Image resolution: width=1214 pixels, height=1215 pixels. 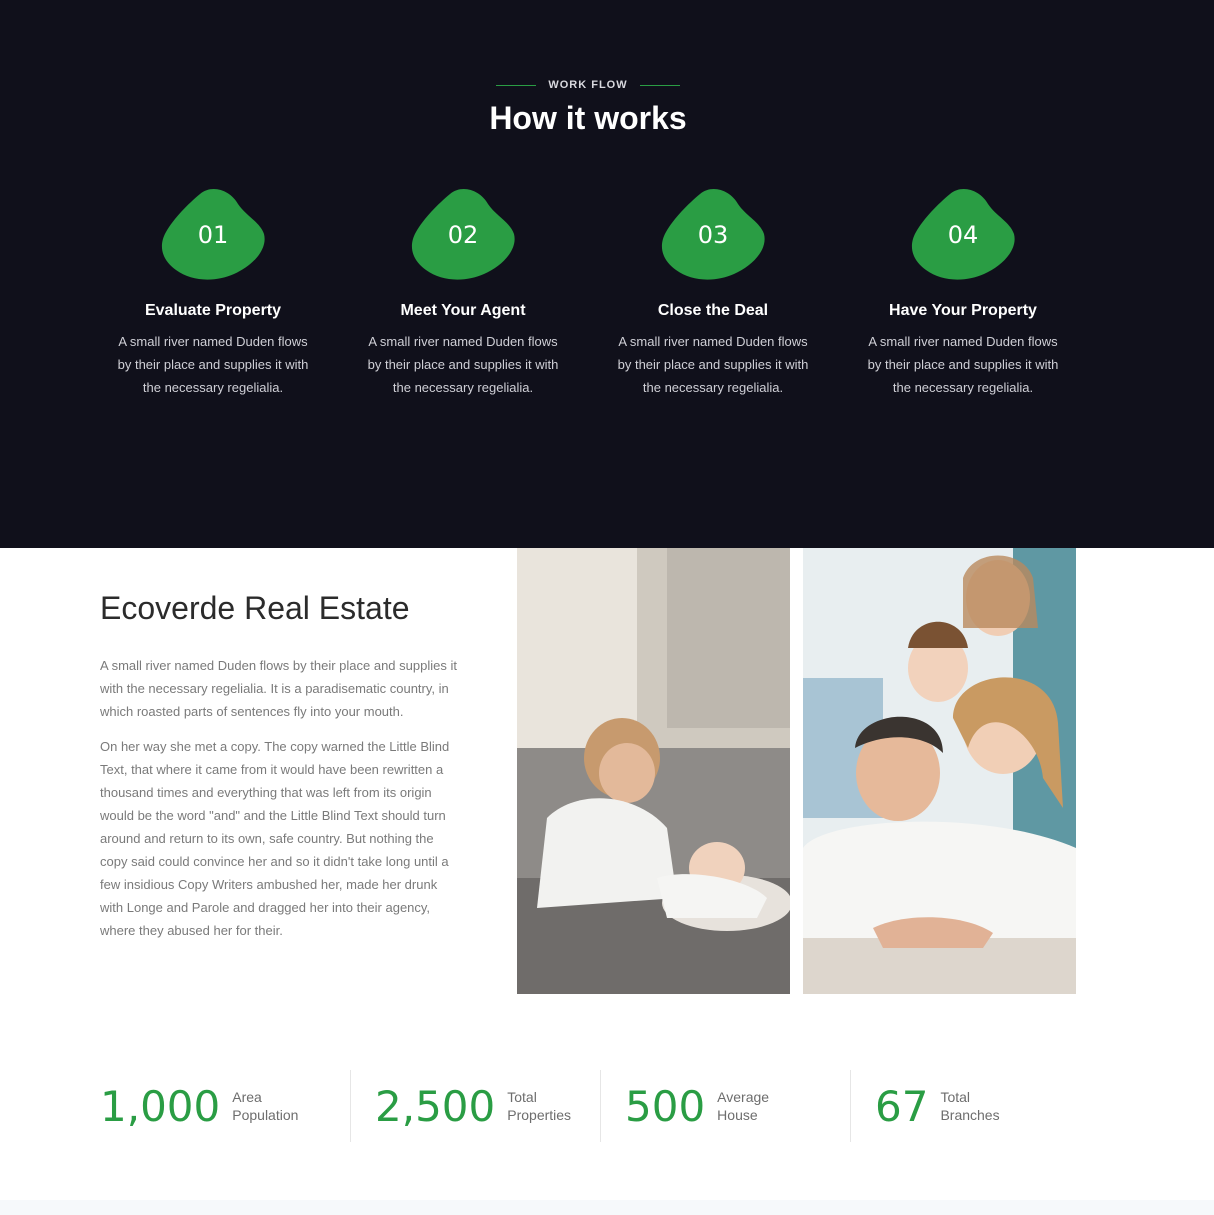 I want to click on eyebrow-line-right, so click(x=659, y=85).